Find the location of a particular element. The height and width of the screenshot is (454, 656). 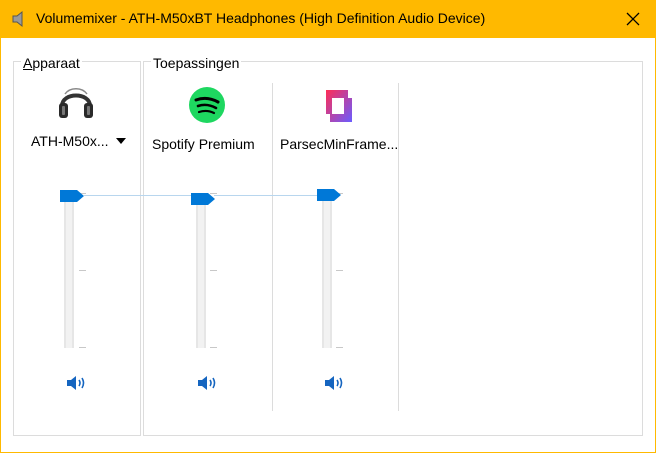

parsec-icon is located at coordinates (338, 106).